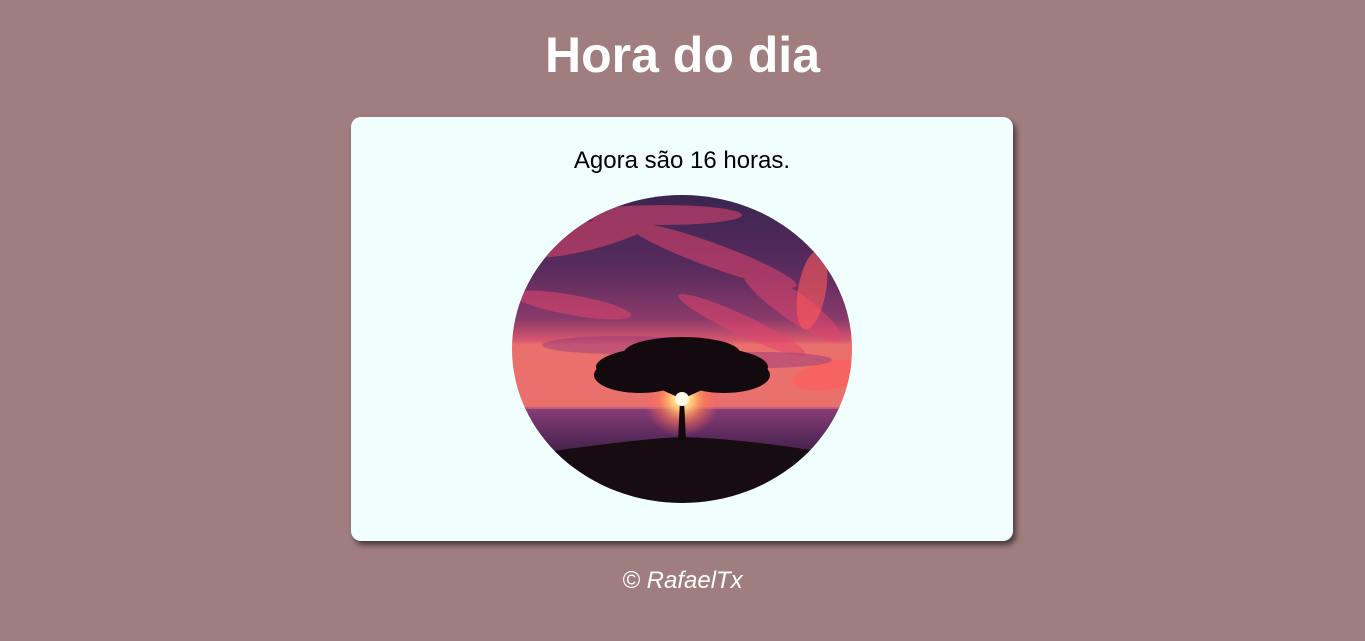 Image resolution: width=1365 pixels, height=641 pixels. I want to click on current-hour-message: Agora são 16 horas., so click(682, 160).